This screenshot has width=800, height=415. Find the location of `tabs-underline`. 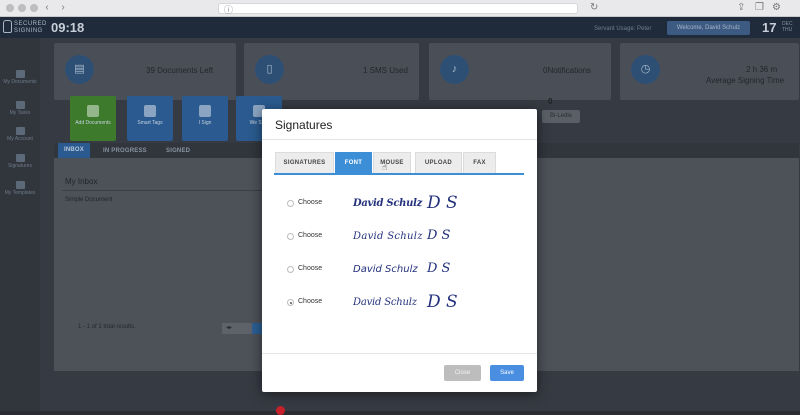

tabs-underline is located at coordinates (399, 174).